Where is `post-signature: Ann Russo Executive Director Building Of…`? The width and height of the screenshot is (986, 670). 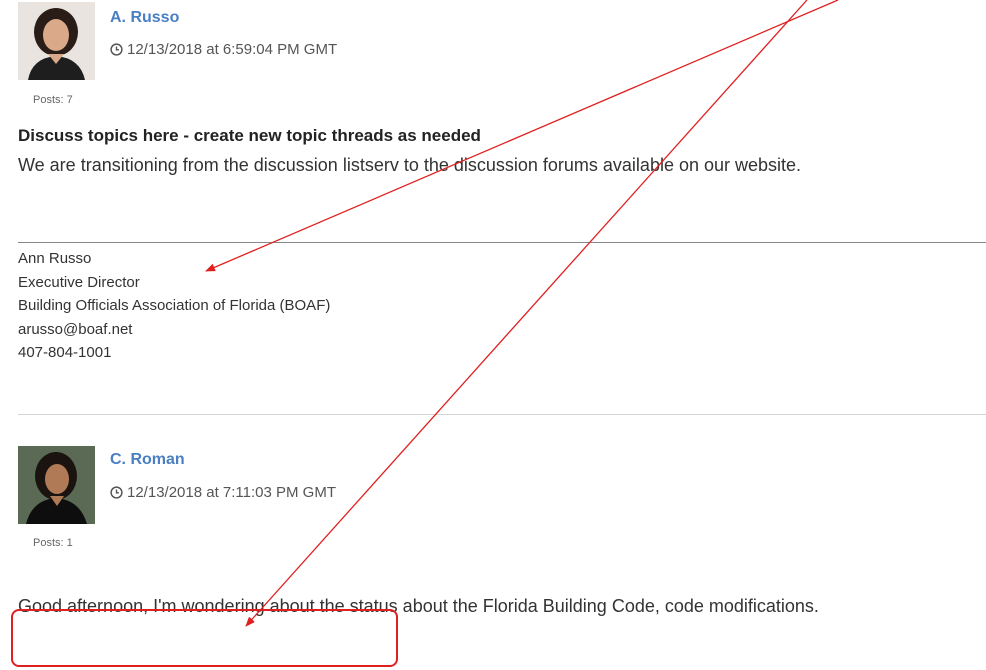 post-signature: Ann Russo Executive Director Building Of… is located at coordinates (174, 306).